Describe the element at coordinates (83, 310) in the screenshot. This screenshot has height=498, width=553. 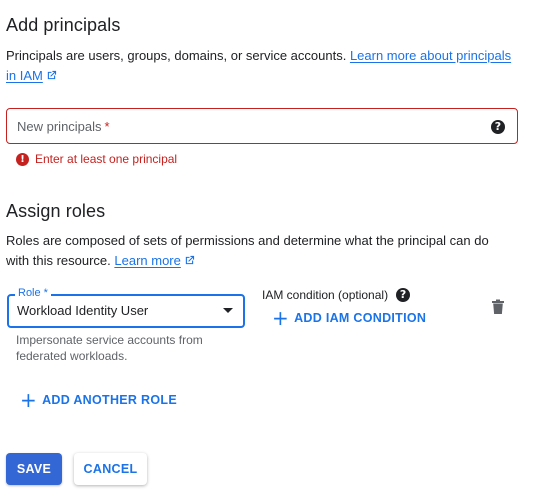
I see `role-selected-value: Workload Identity User` at that location.